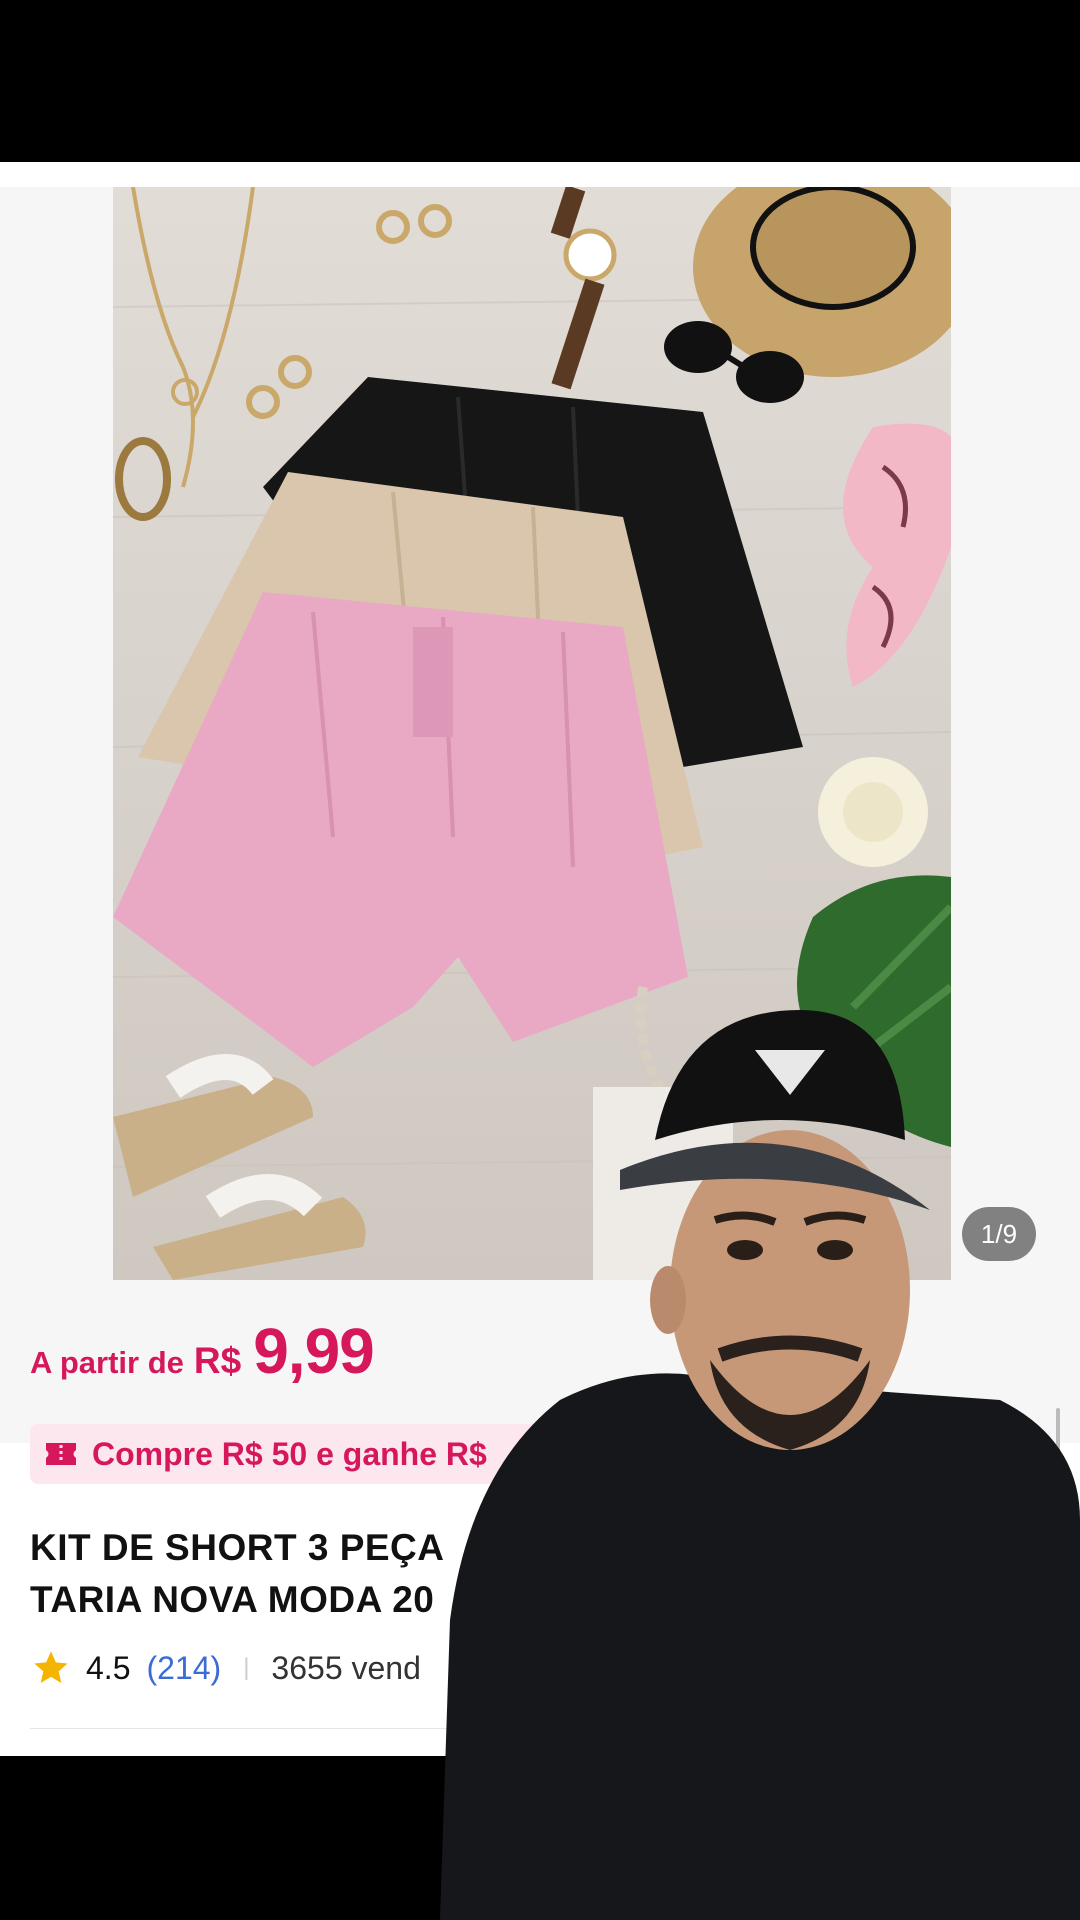 This screenshot has height=1920, width=1080. I want to click on product-title-line1: KIT DE SHORT 3 PEÇA, so click(237, 1547).